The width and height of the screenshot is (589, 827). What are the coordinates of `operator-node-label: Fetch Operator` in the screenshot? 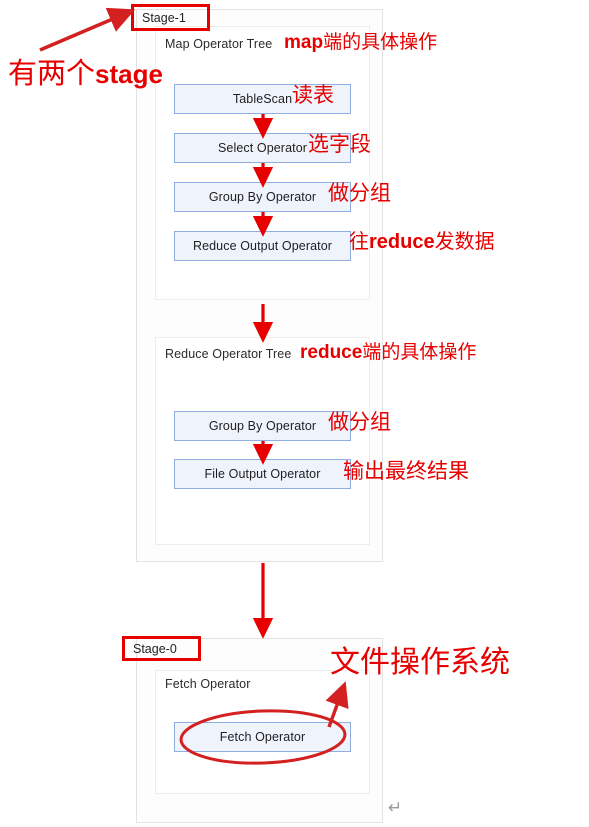 It's located at (262, 737).